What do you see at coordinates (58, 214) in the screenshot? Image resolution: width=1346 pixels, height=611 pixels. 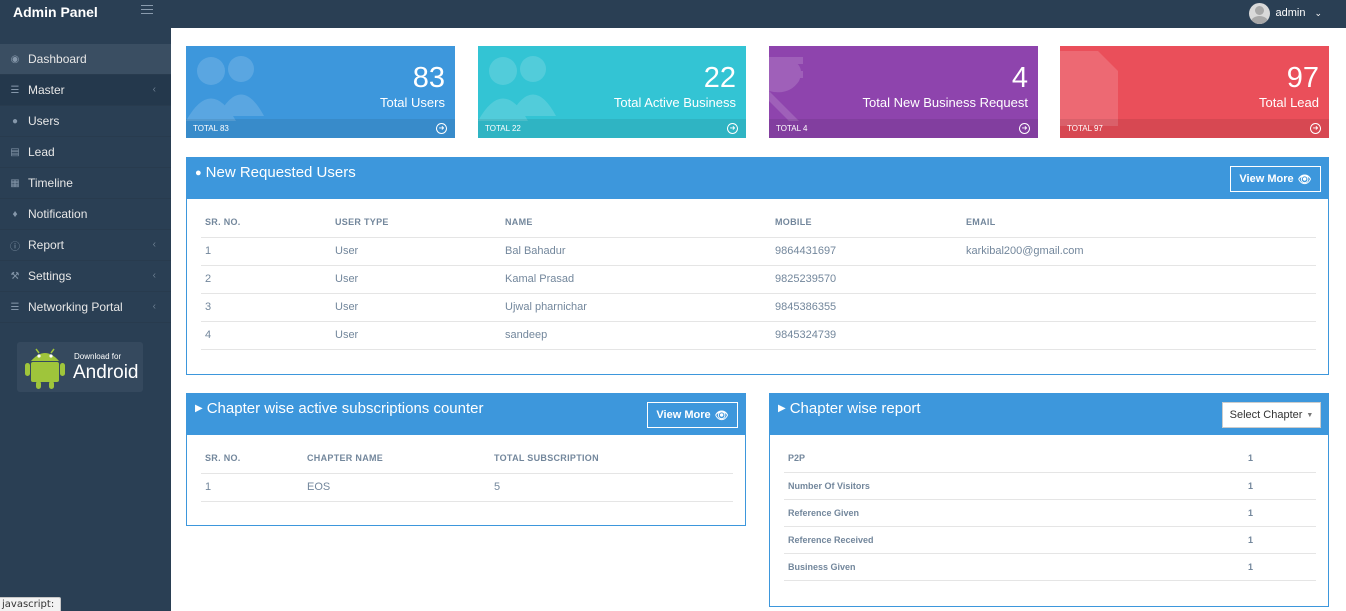 I see `sidebar-item-label: Notification` at bounding box center [58, 214].